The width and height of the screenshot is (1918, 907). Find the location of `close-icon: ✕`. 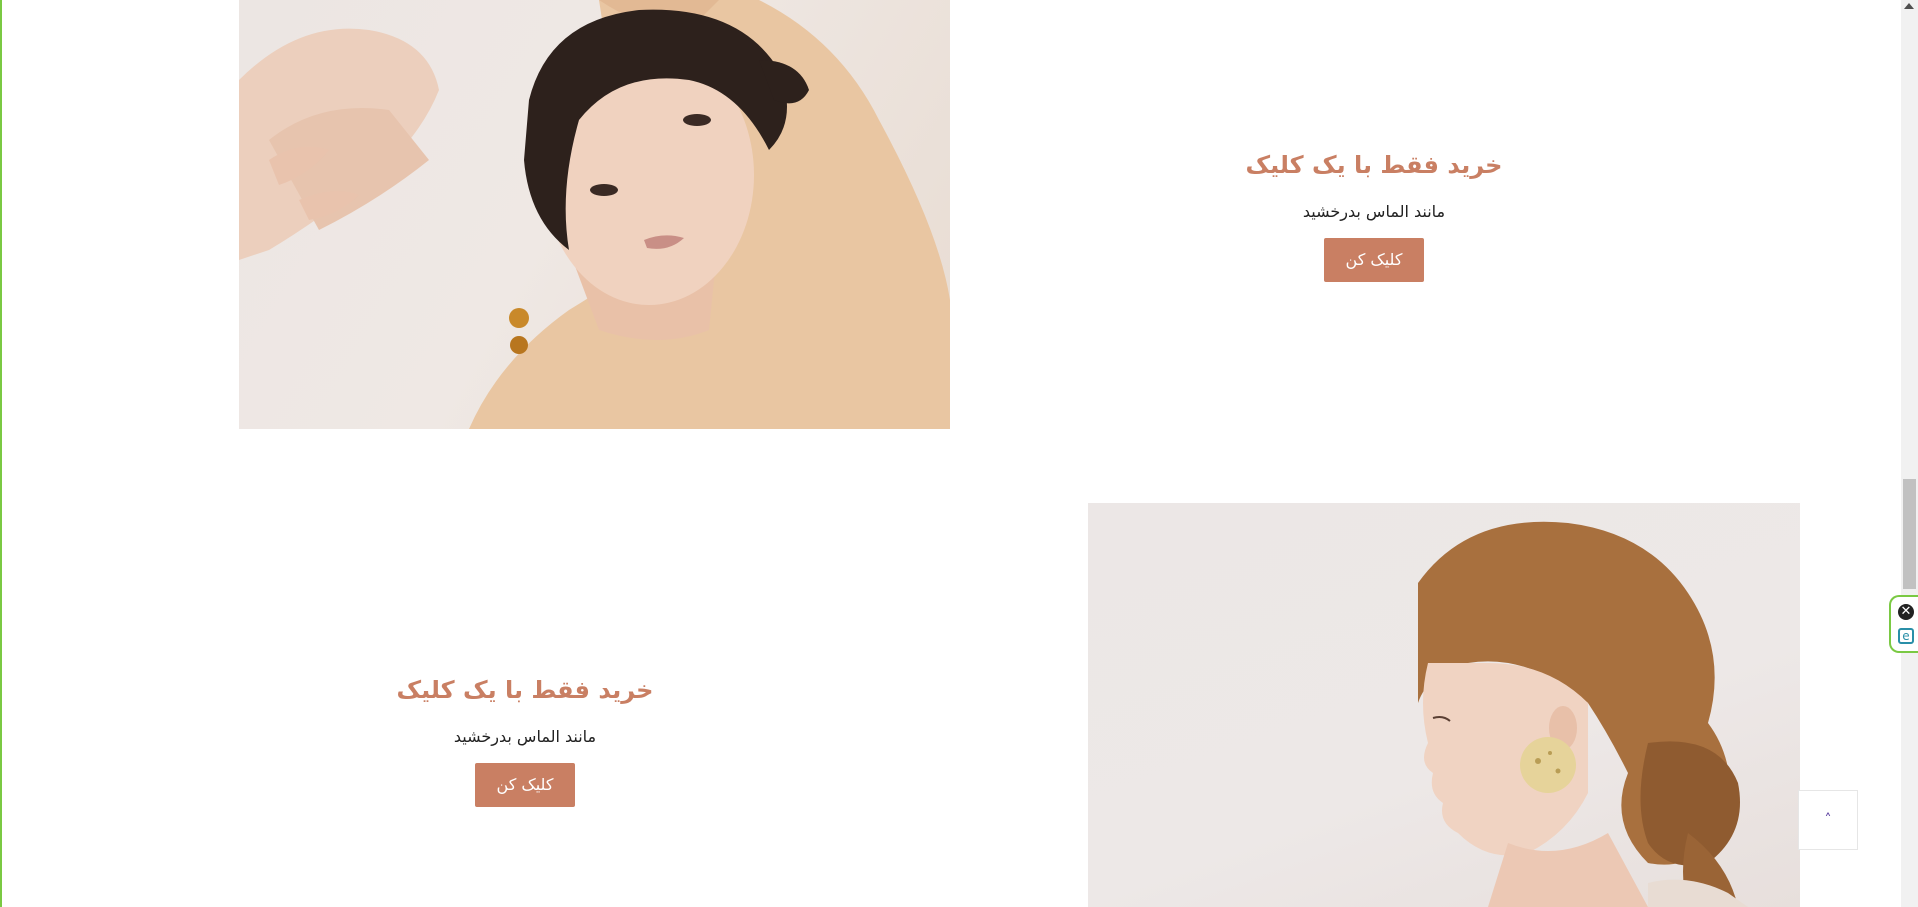

close-icon: ✕ is located at coordinates (1906, 612).